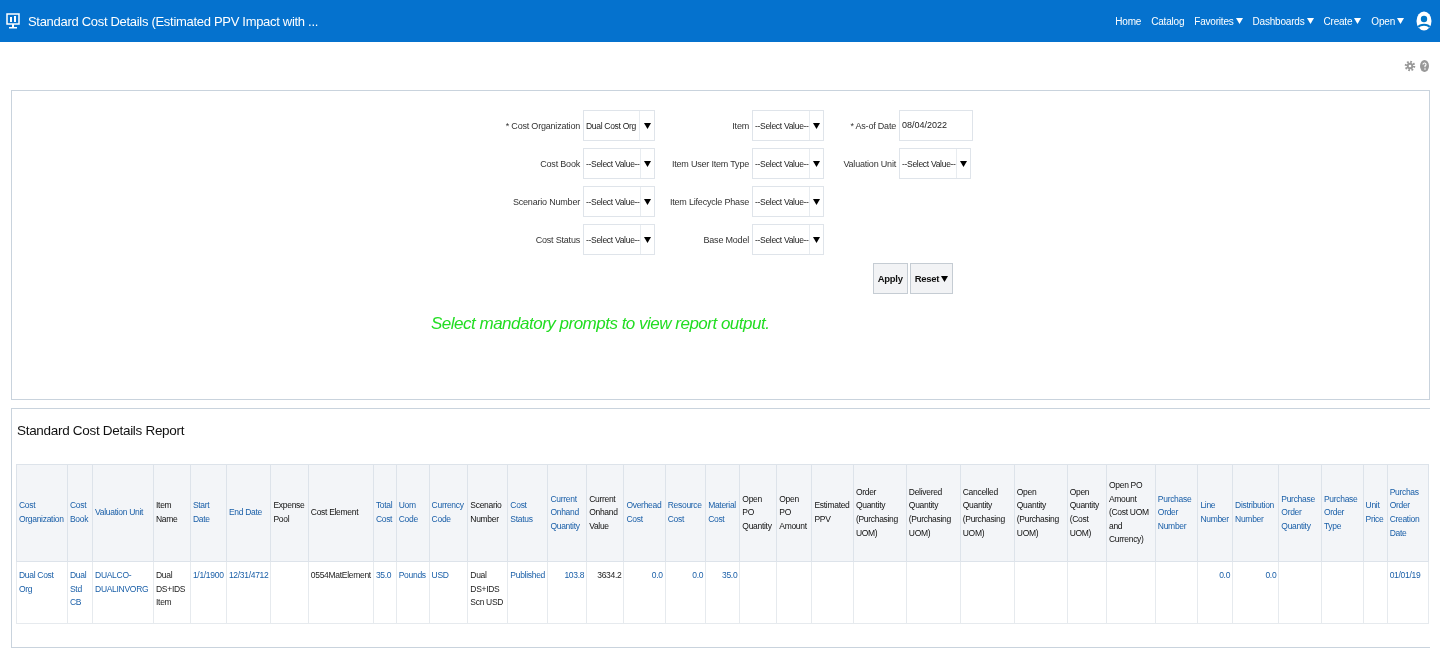 The height and width of the screenshot is (652, 1440). What do you see at coordinates (1408, 513) in the screenshot?
I see `column-header: Purchas Order Creation Date` at bounding box center [1408, 513].